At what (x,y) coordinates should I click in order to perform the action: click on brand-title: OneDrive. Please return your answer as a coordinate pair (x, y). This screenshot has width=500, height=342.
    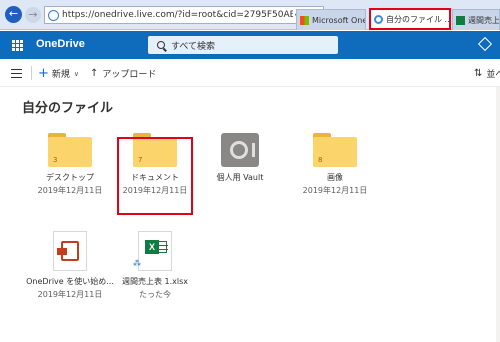
    Looking at the image, I should click on (60, 44).